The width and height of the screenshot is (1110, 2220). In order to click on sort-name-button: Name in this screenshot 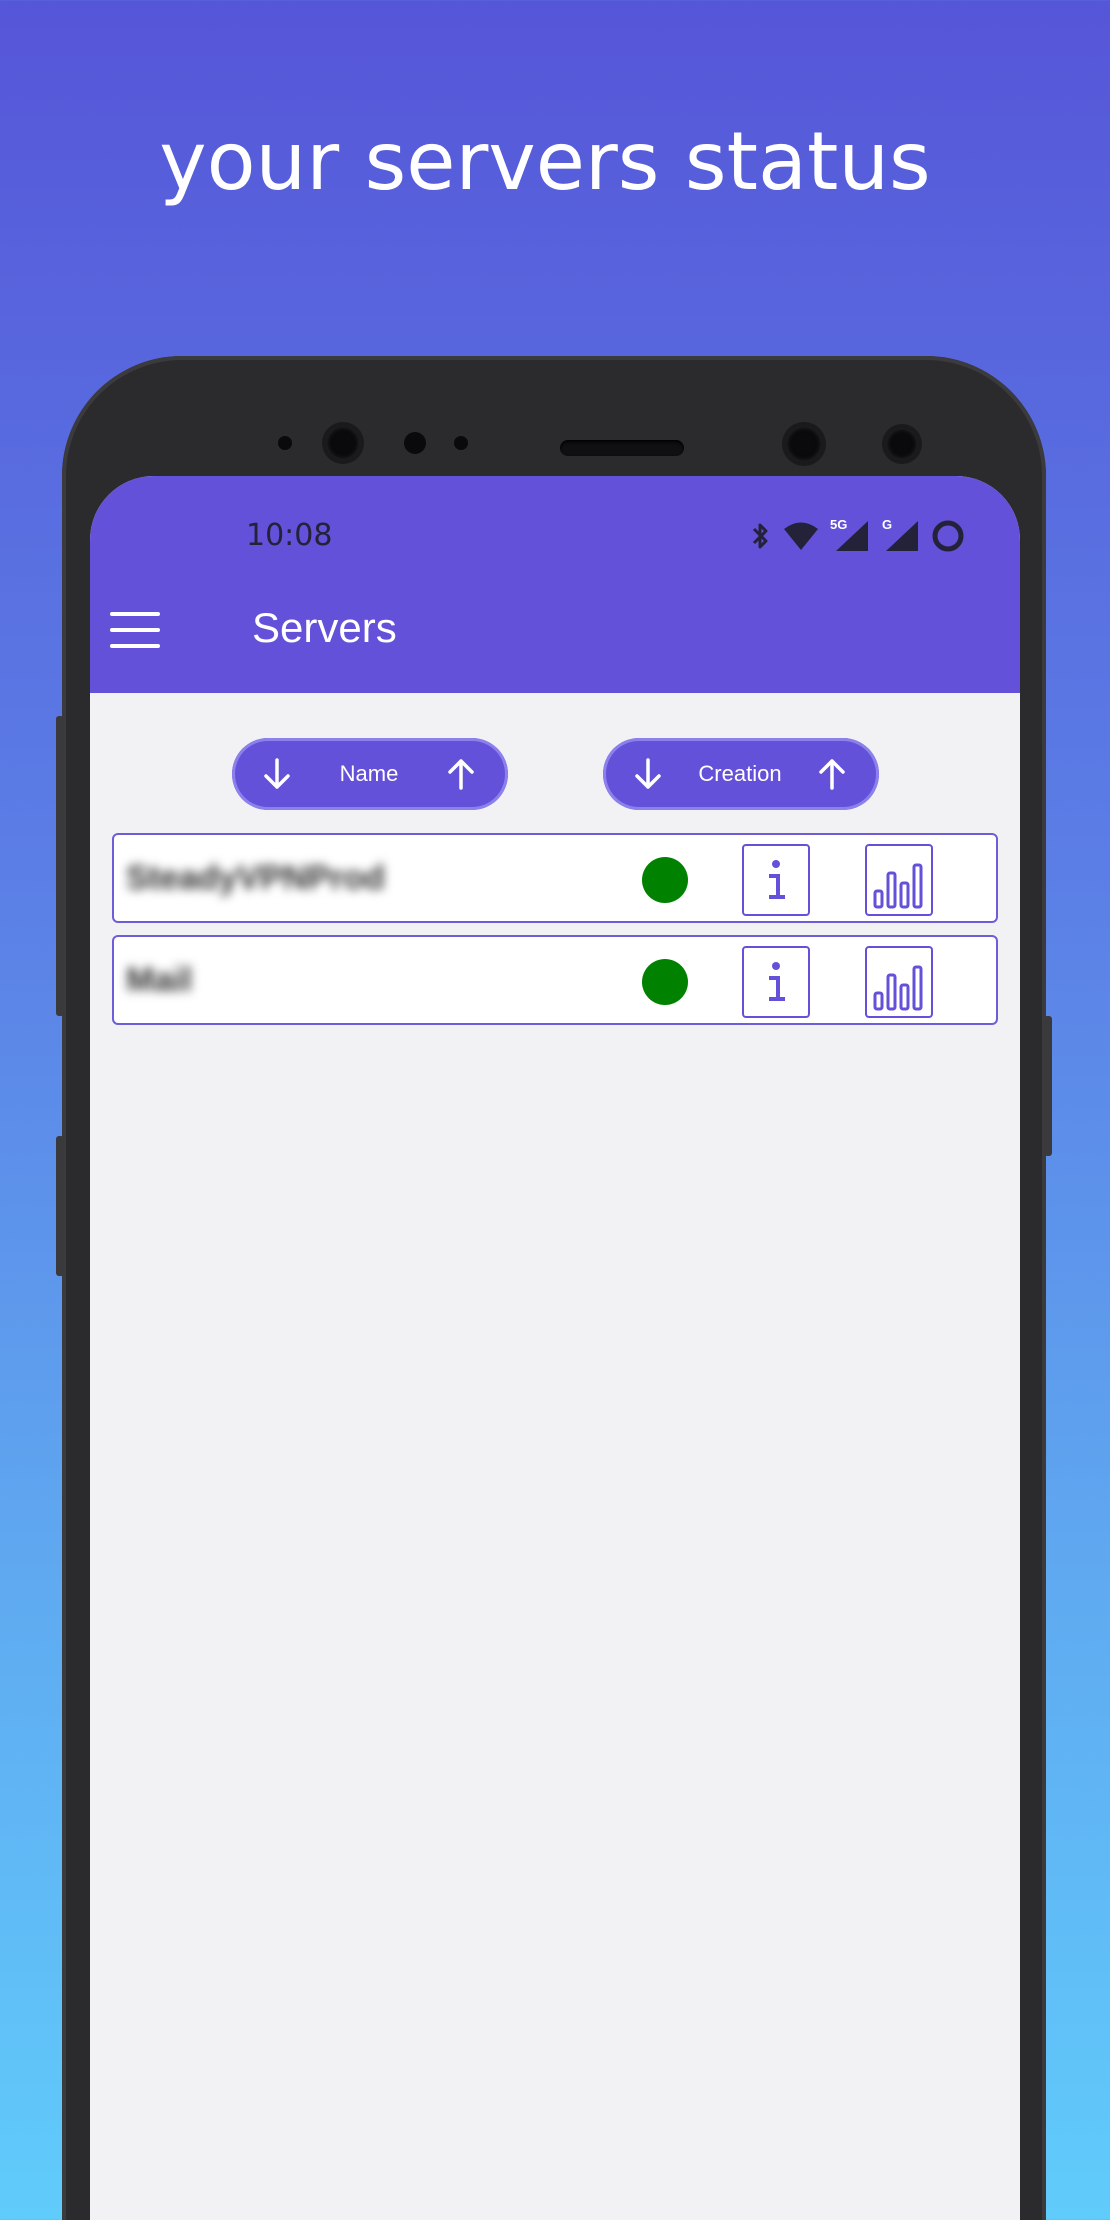, I will do `click(370, 774)`.